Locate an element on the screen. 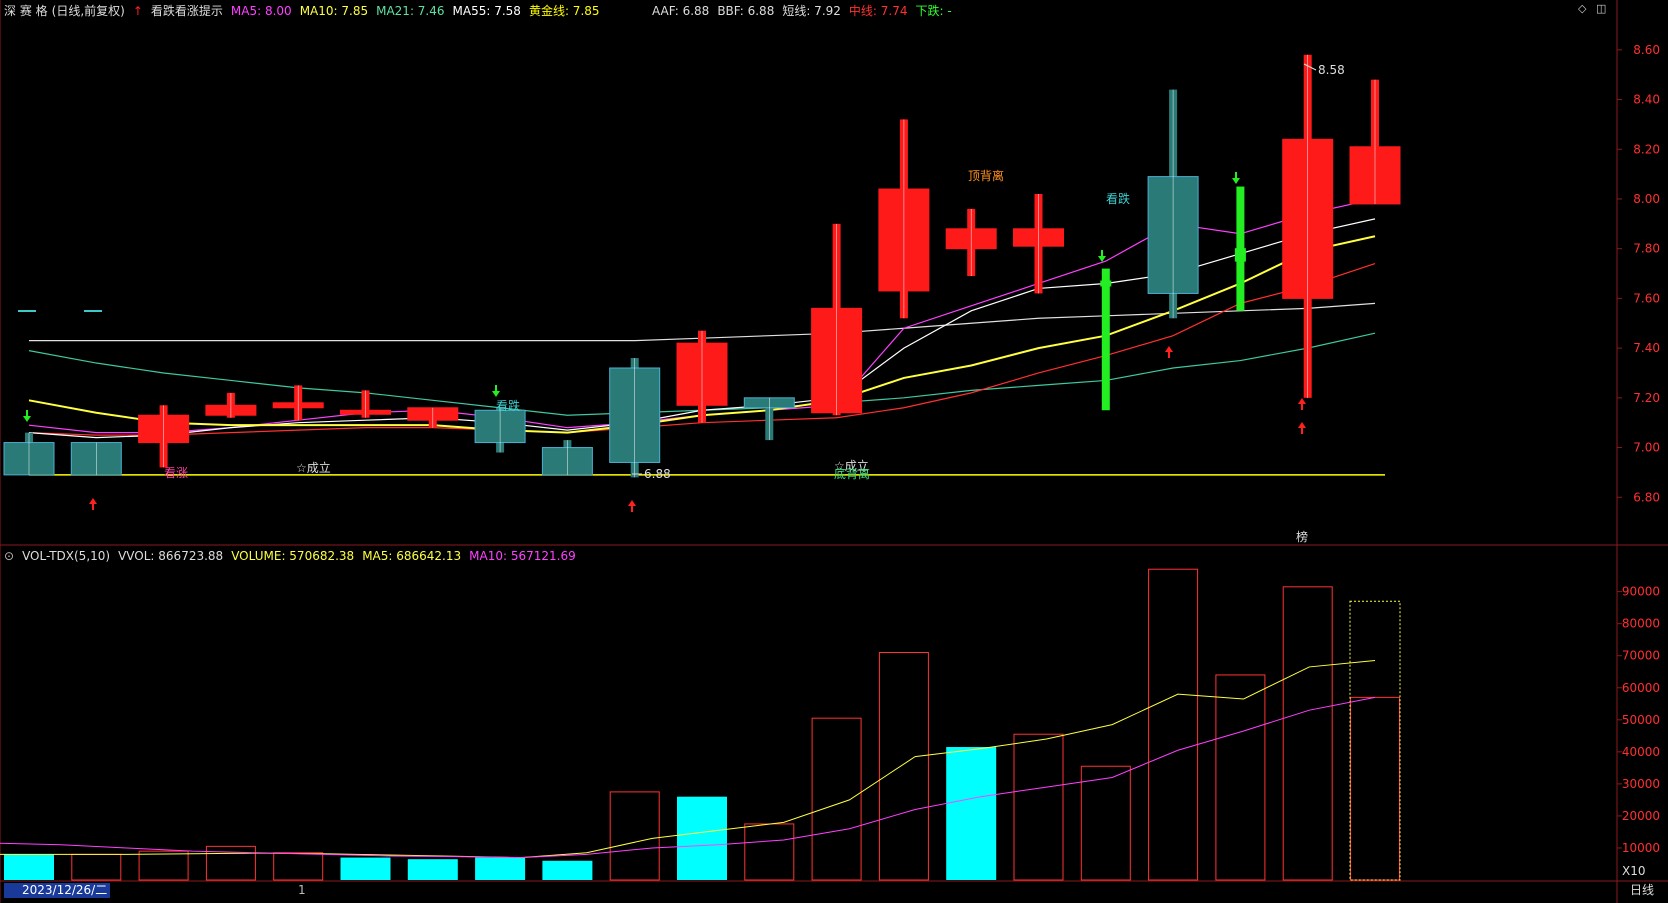 Image resolution: width=1668 pixels, height=903 pixels. volume-tick-label: 50000 is located at coordinates (1641, 720).